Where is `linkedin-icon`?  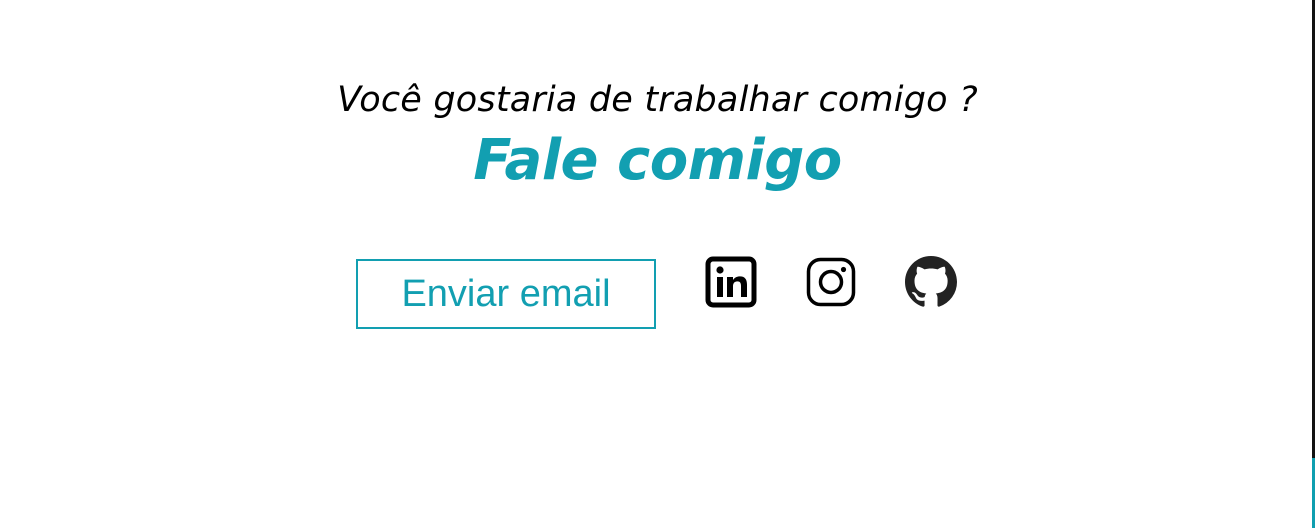 linkedin-icon is located at coordinates (731, 282).